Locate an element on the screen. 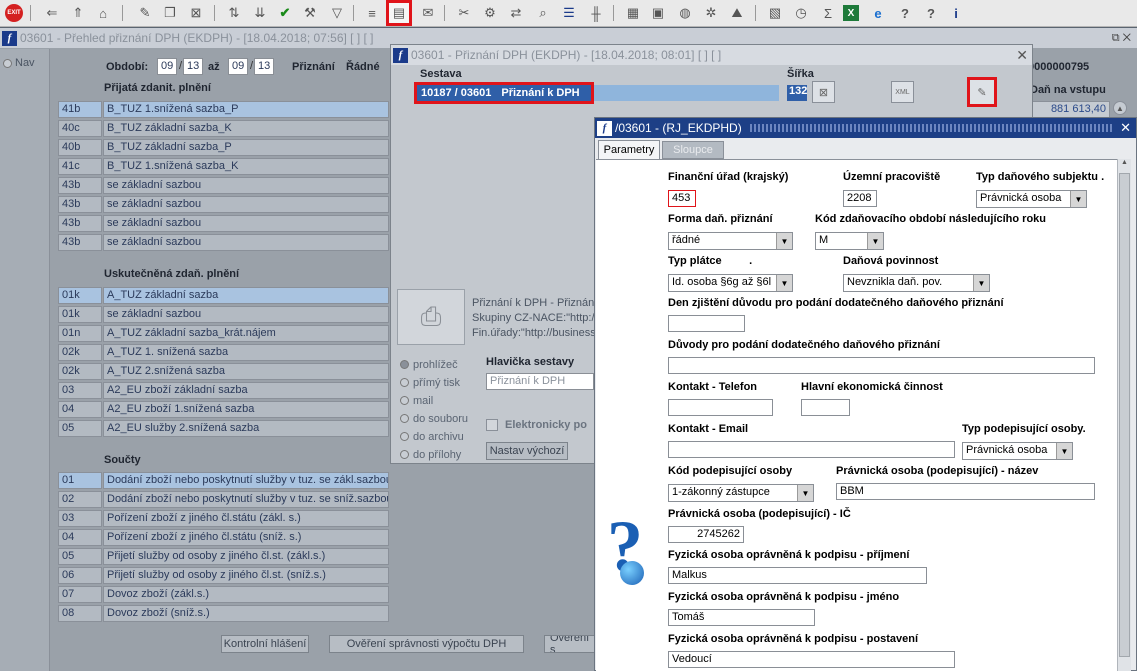 This screenshot has width=1137, height=671. output-option-label: do souboru is located at coordinates (440, 419).